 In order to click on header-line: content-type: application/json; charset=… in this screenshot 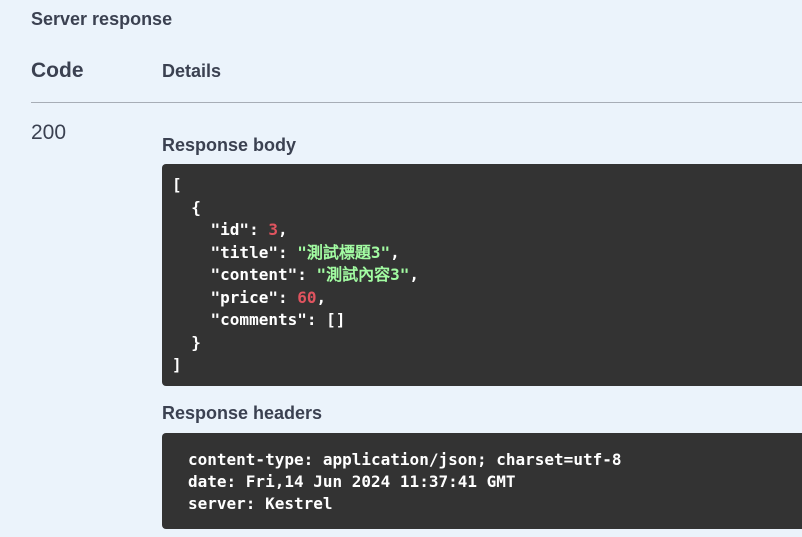, I will do `click(405, 459)`.